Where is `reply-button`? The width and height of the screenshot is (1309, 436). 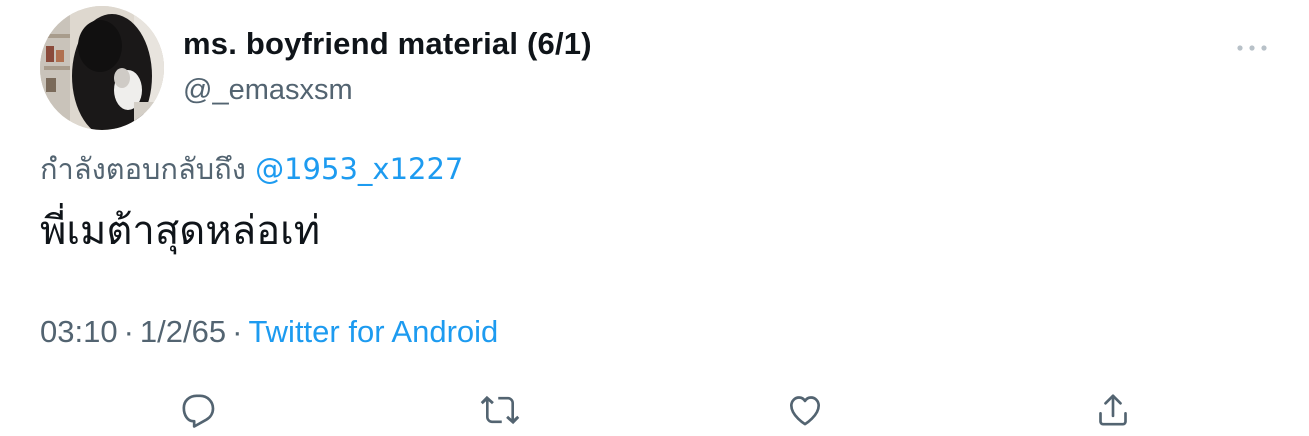 reply-button is located at coordinates (198, 410).